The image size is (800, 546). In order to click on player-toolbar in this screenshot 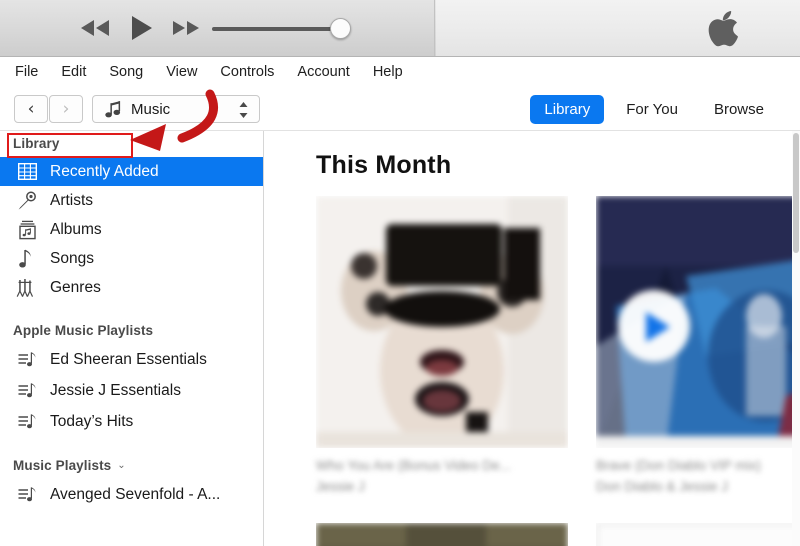, I will do `click(400, 28)`.